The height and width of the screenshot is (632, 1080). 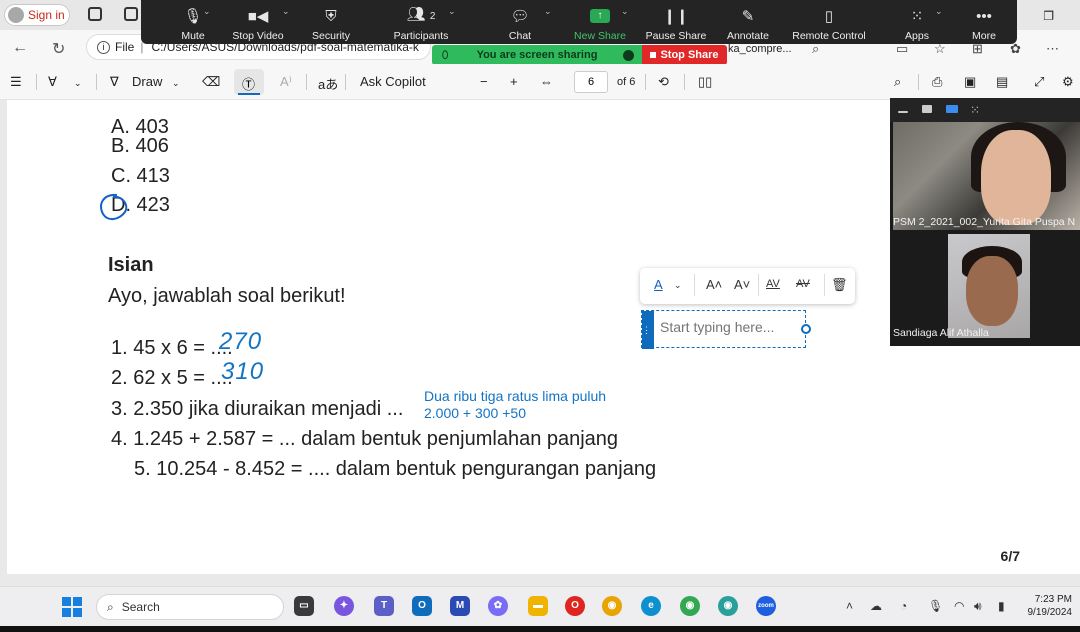 I want to click on workspaces-icon, so click(x=95, y=14).